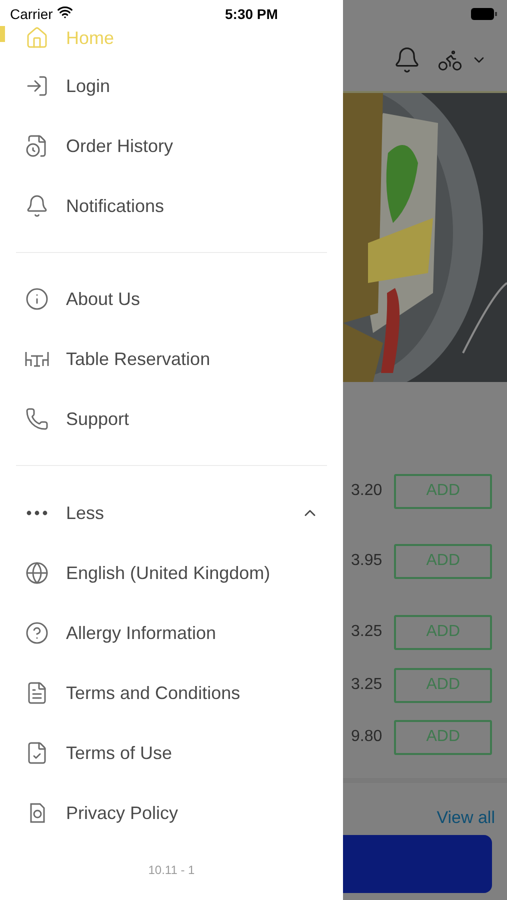 Image resolution: width=507 pixels, height=900 pixels. I want to click on price: 9.80, so click(366, 737).